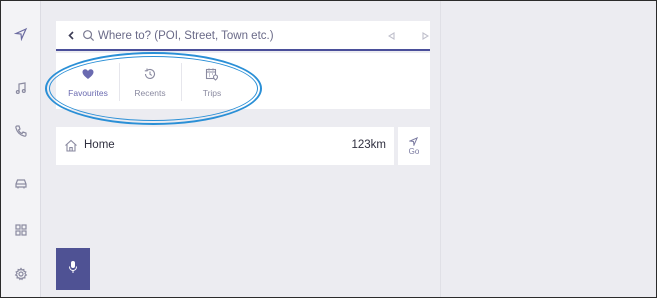 This screenshot has height=298, width=657. Describe the element at coordinates (99, 145) in the screenshot. I see `home-label: Home` at that location.